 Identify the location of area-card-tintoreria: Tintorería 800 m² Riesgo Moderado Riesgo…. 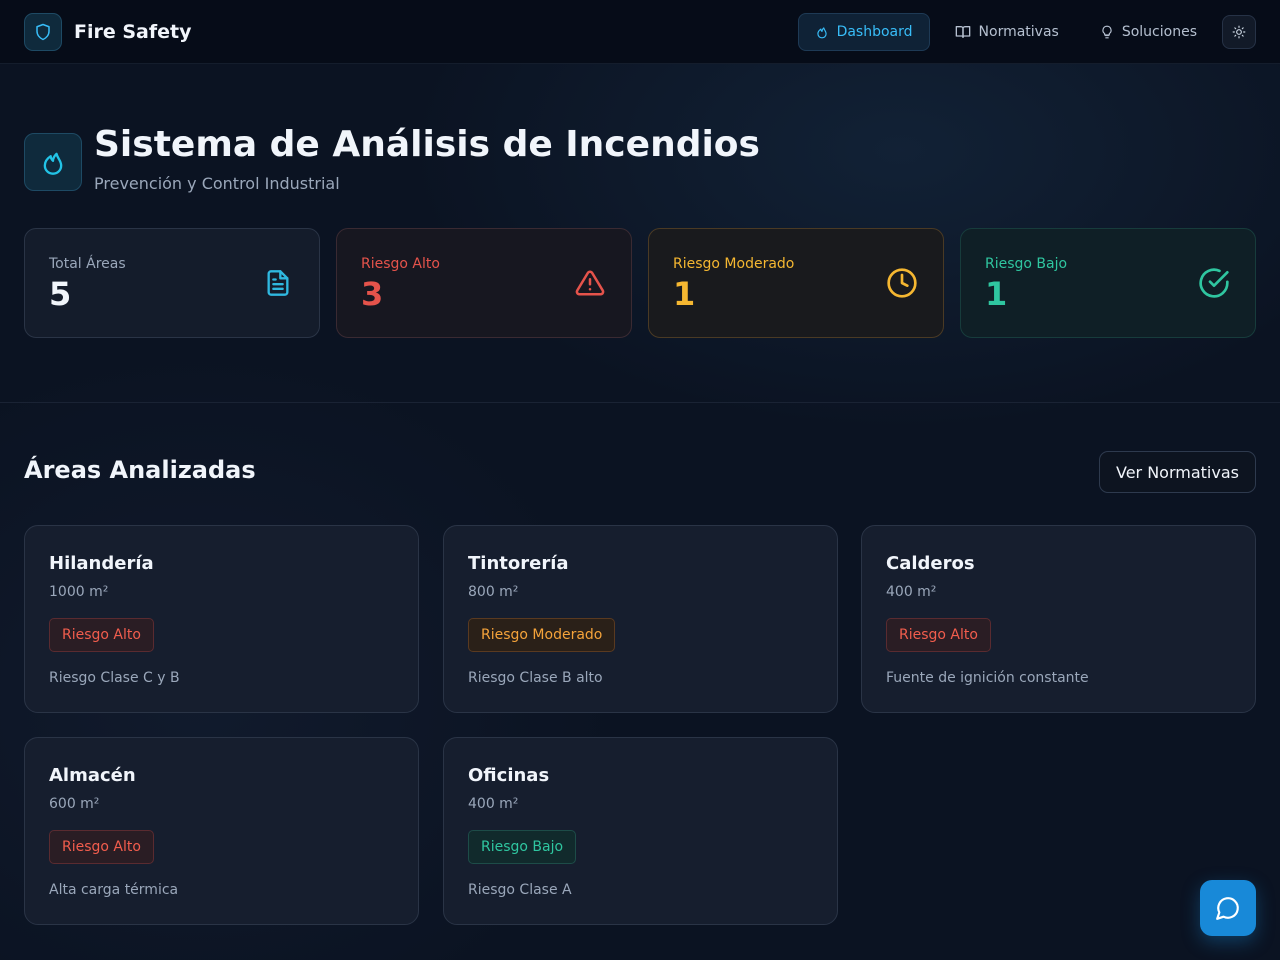
(640, 619).